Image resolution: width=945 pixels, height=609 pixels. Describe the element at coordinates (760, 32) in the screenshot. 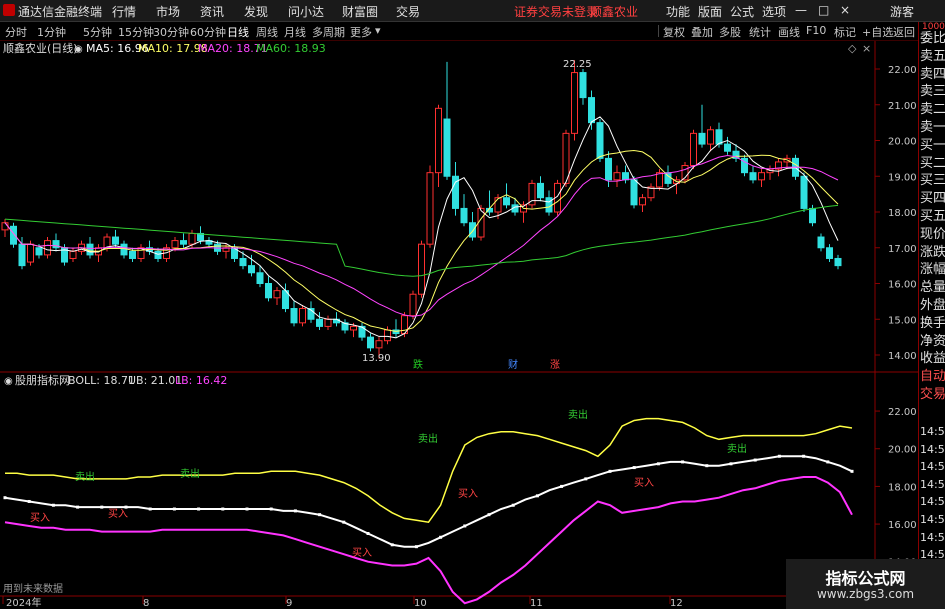

I see `statistics-button: 统计` at that location.